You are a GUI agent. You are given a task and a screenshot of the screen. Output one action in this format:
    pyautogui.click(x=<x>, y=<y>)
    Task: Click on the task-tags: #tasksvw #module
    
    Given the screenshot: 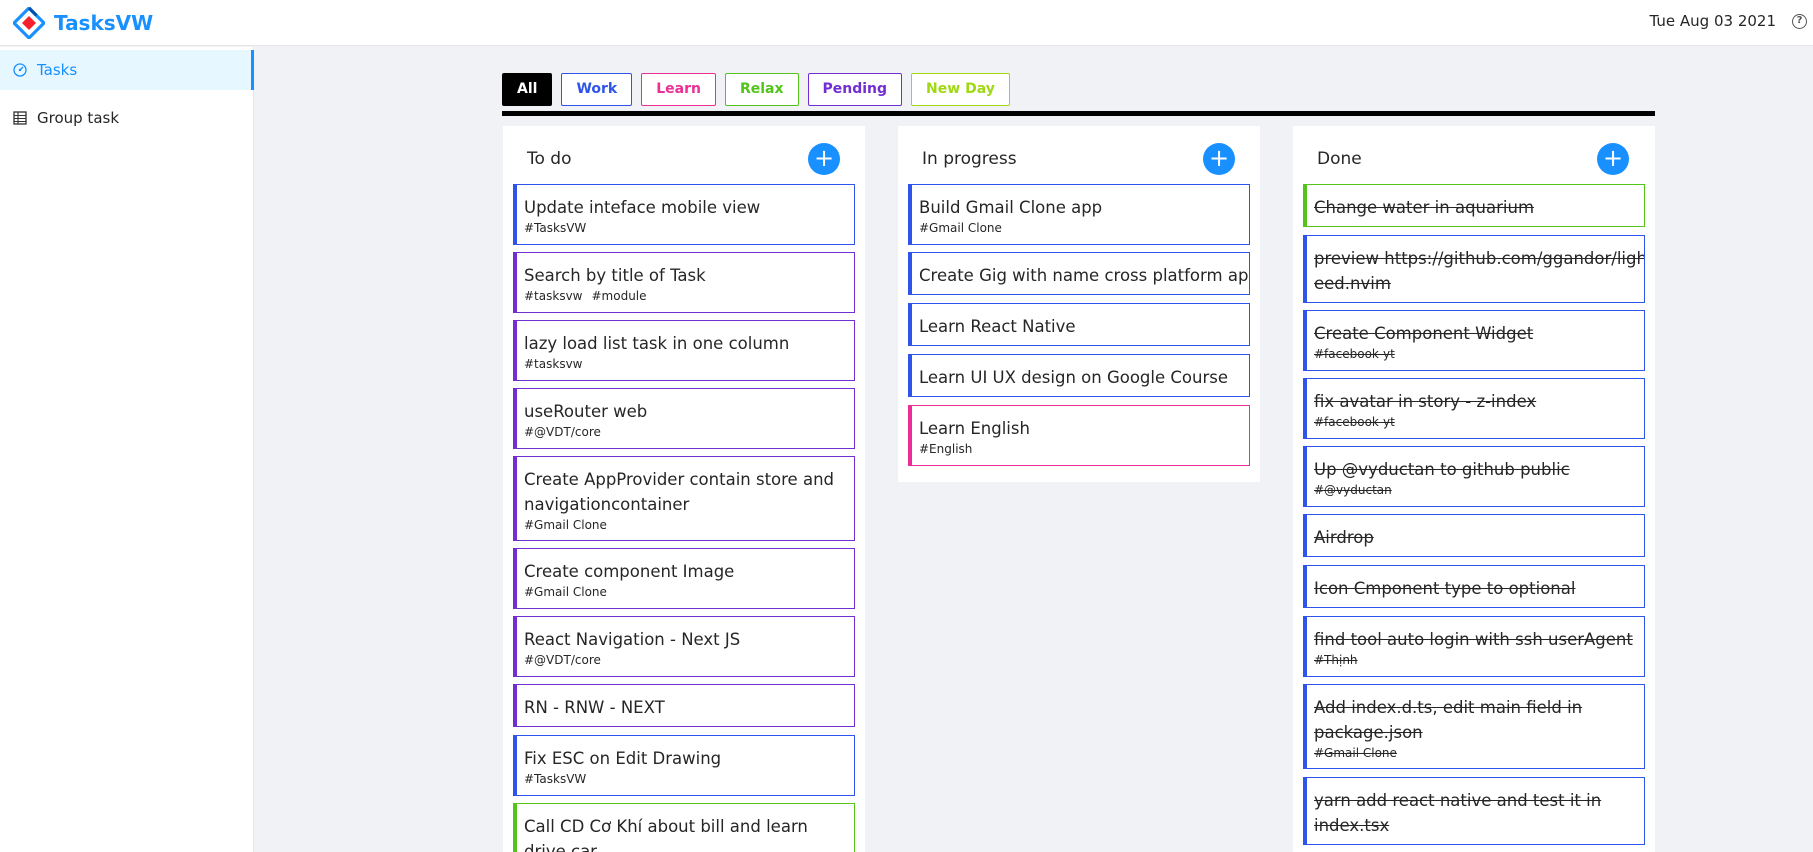 What is the action you would take?
    pyautogui.click(x=689, y=296)
    